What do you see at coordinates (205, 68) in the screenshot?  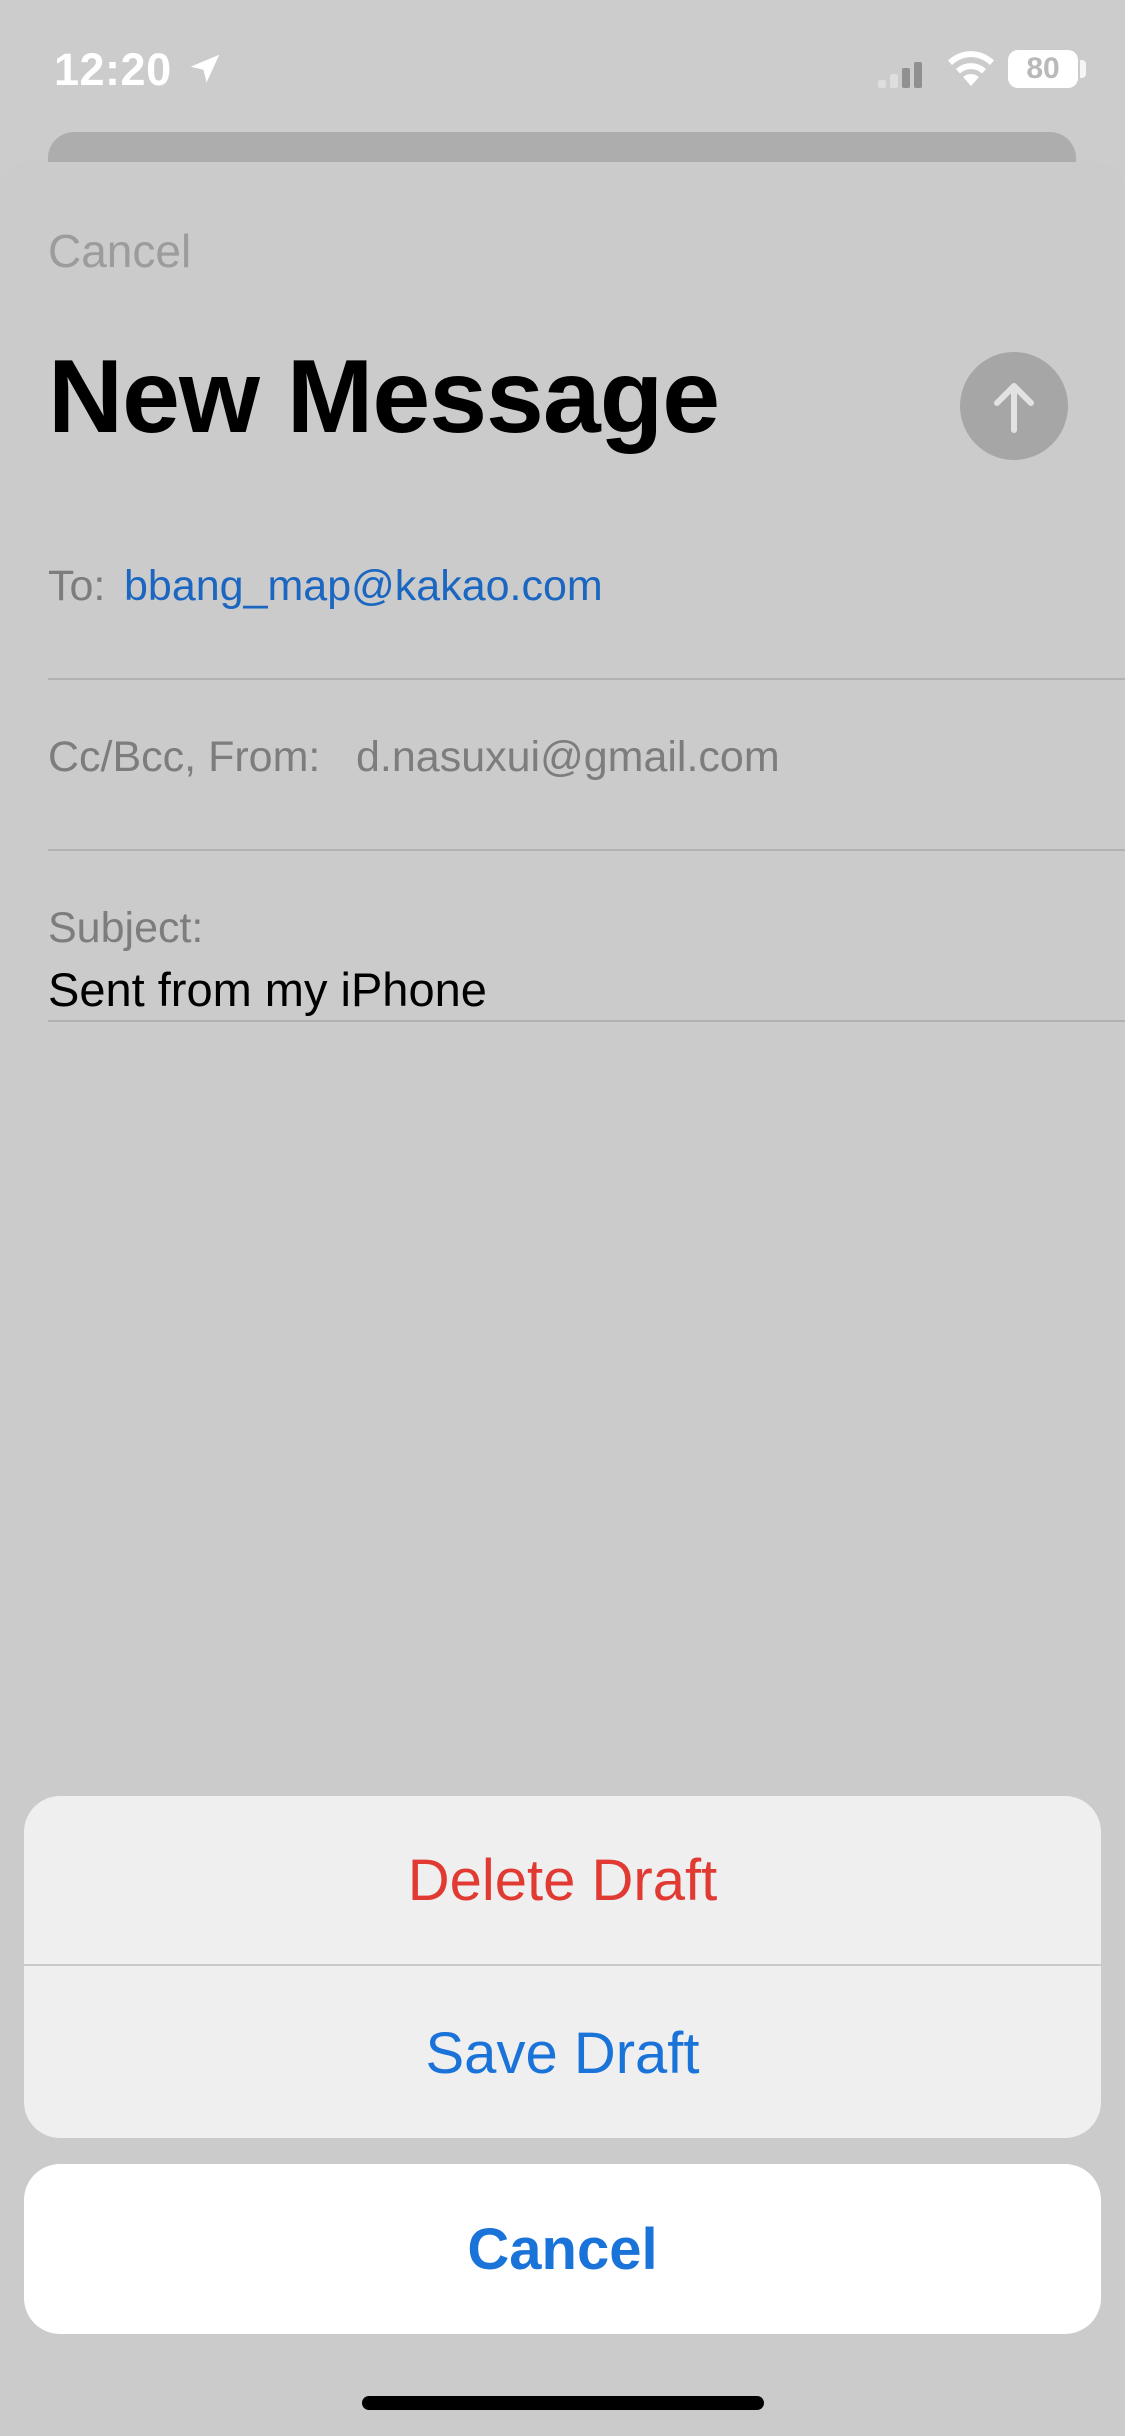 I see `location-arrow-icon` at bounding box center [205, 68].